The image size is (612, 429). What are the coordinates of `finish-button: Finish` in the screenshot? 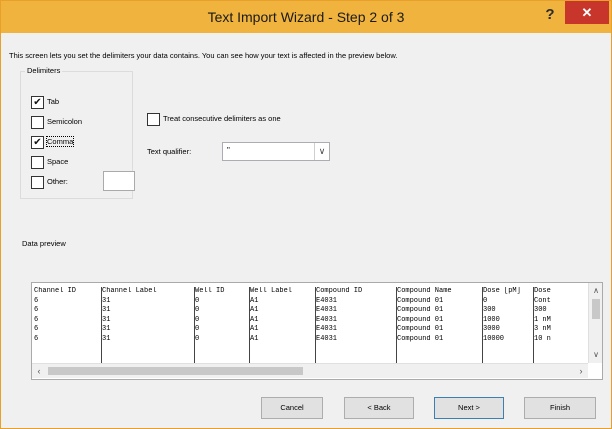 It's located at (560, 408).